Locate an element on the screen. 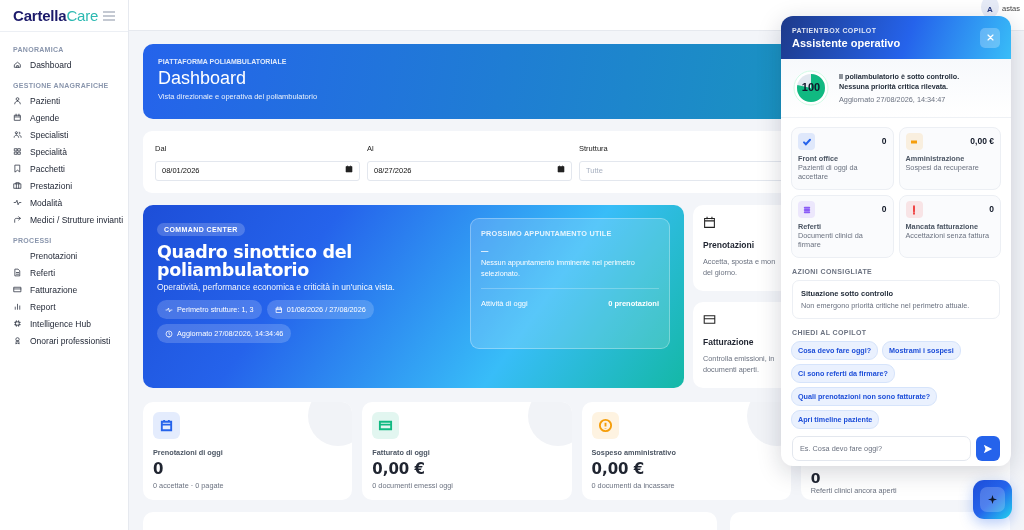 Image resolution: width=1024 pixels, height=530 pixels. score-value: 100 is located at coordinates (811, 87).